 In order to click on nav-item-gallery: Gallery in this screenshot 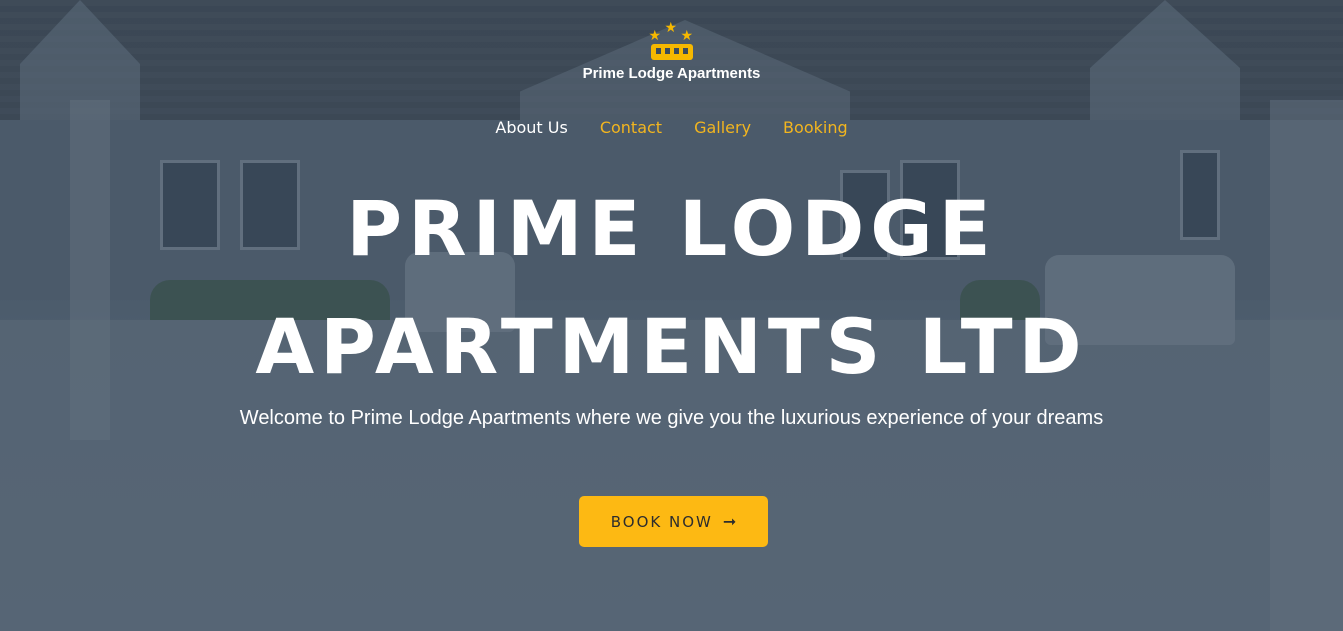, I will do `click(722, 127)`.